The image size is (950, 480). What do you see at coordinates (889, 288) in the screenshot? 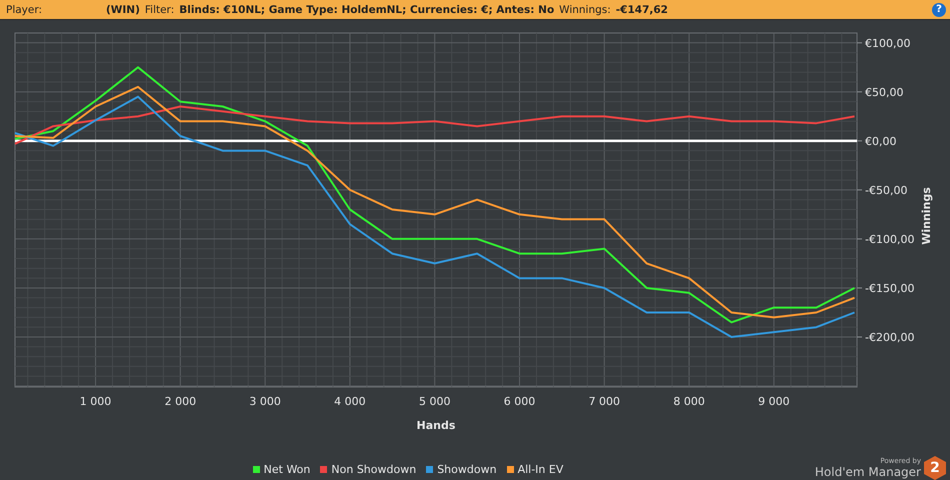
I see `y-tick-label: -€150,00` at bounding box center [889, 288].